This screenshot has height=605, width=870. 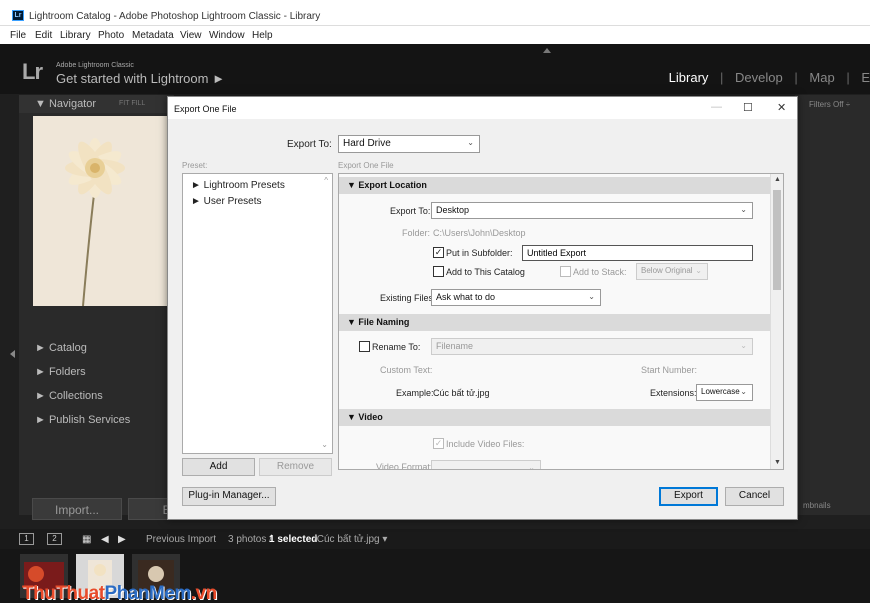 What do you see at coordinates (262, 35) in the screenshot?
I see `menu-help: Help` at bounding box center [262, 35].